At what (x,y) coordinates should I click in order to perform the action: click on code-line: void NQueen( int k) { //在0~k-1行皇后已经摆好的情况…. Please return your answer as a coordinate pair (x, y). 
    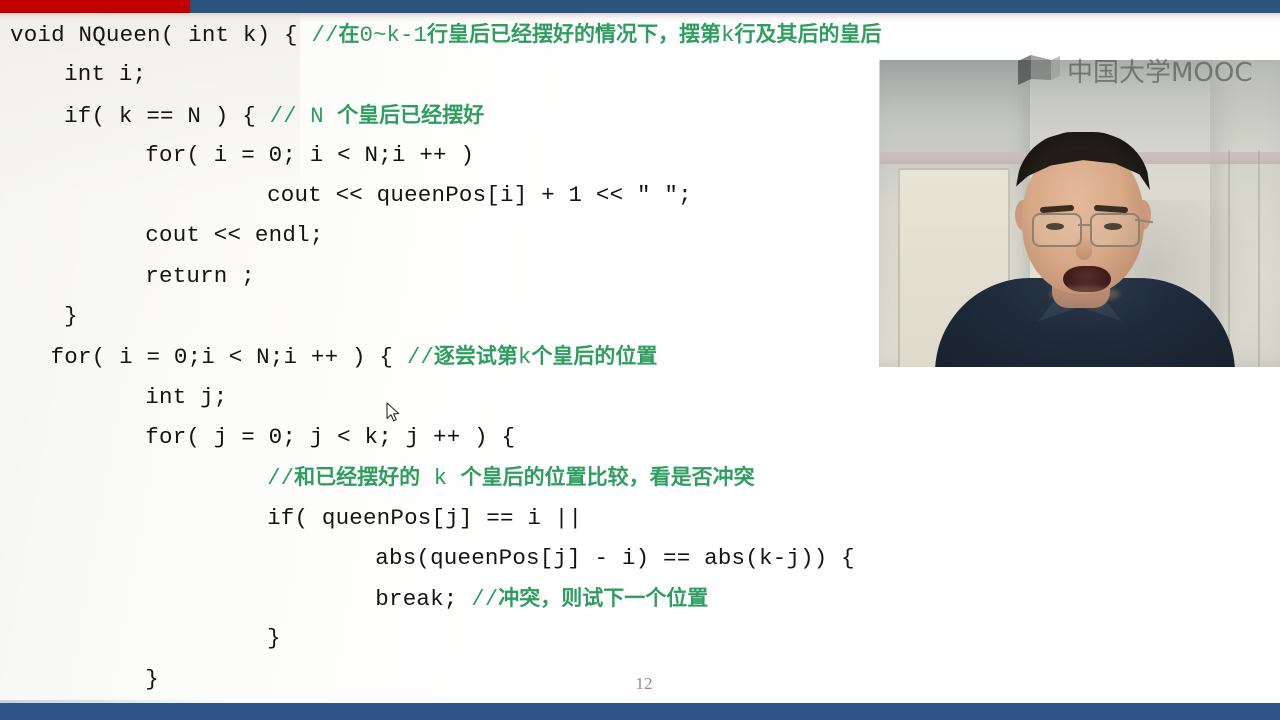
    Looking at the image, I should click on (590, 34).